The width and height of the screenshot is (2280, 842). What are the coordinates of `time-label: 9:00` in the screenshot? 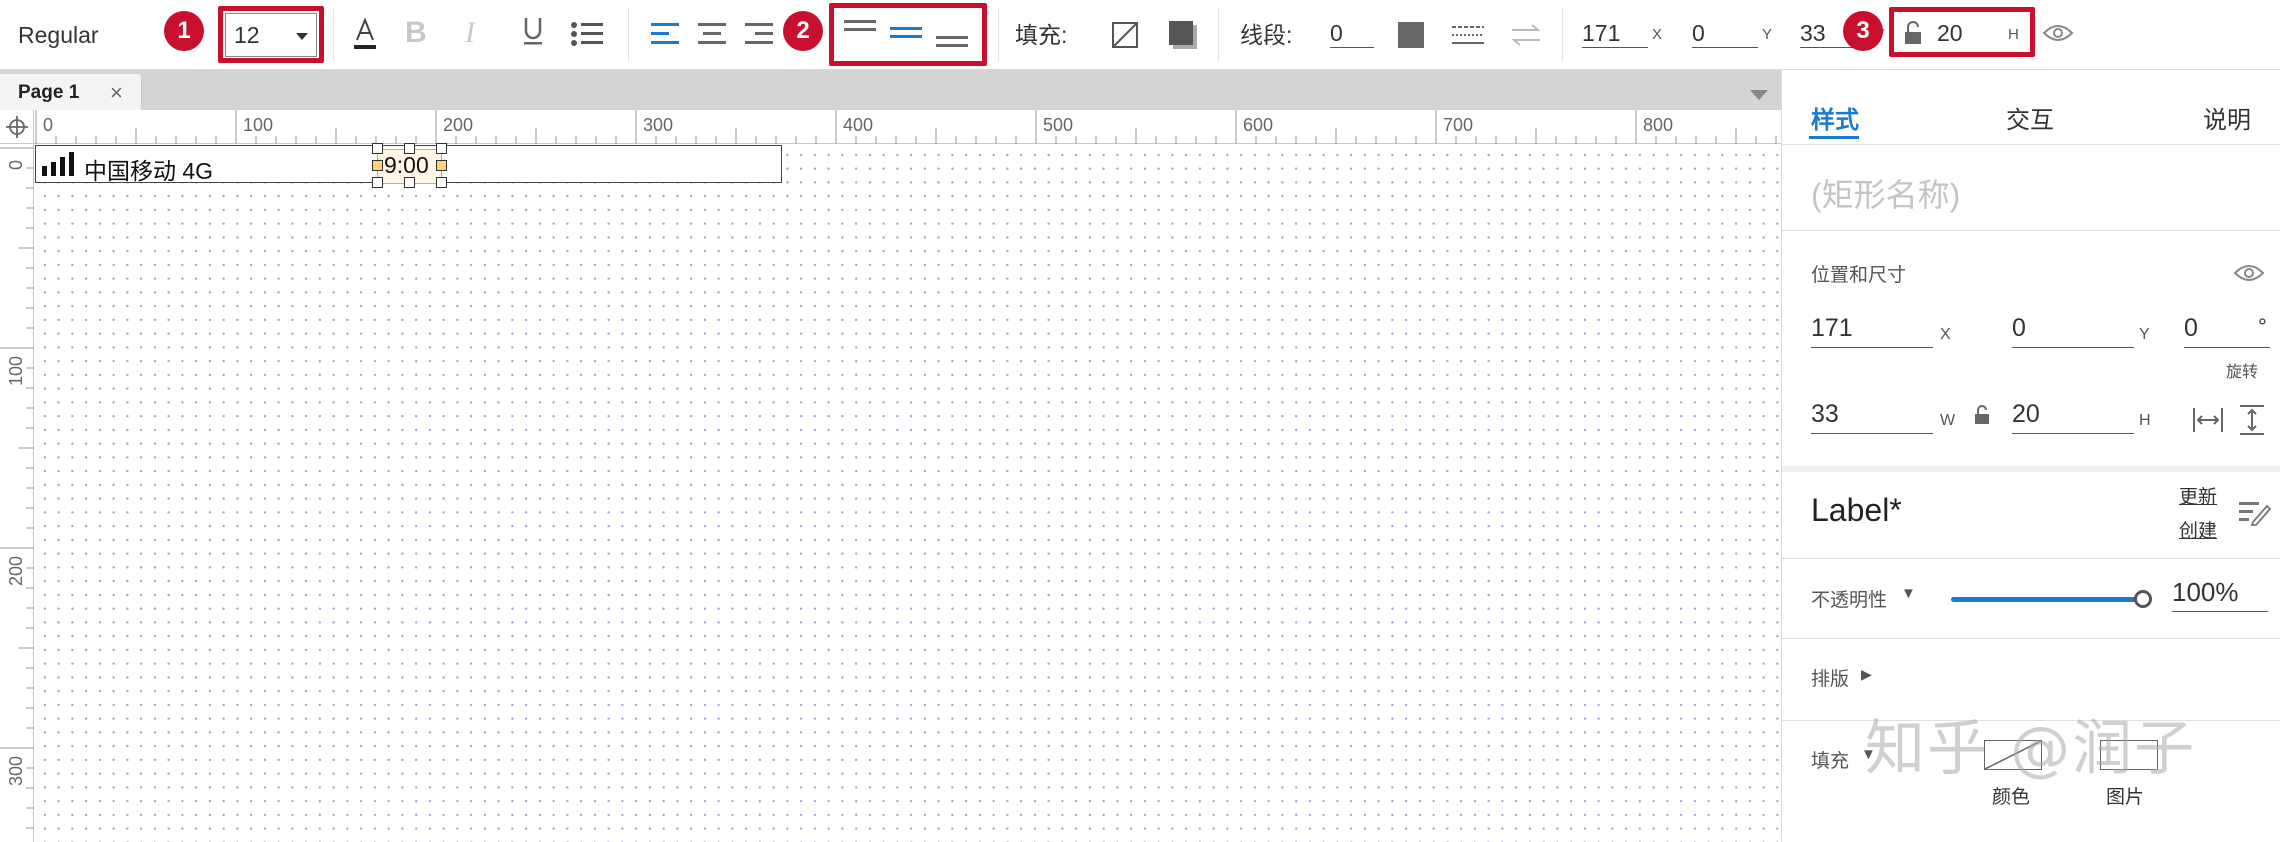 It's located at (406, 165).